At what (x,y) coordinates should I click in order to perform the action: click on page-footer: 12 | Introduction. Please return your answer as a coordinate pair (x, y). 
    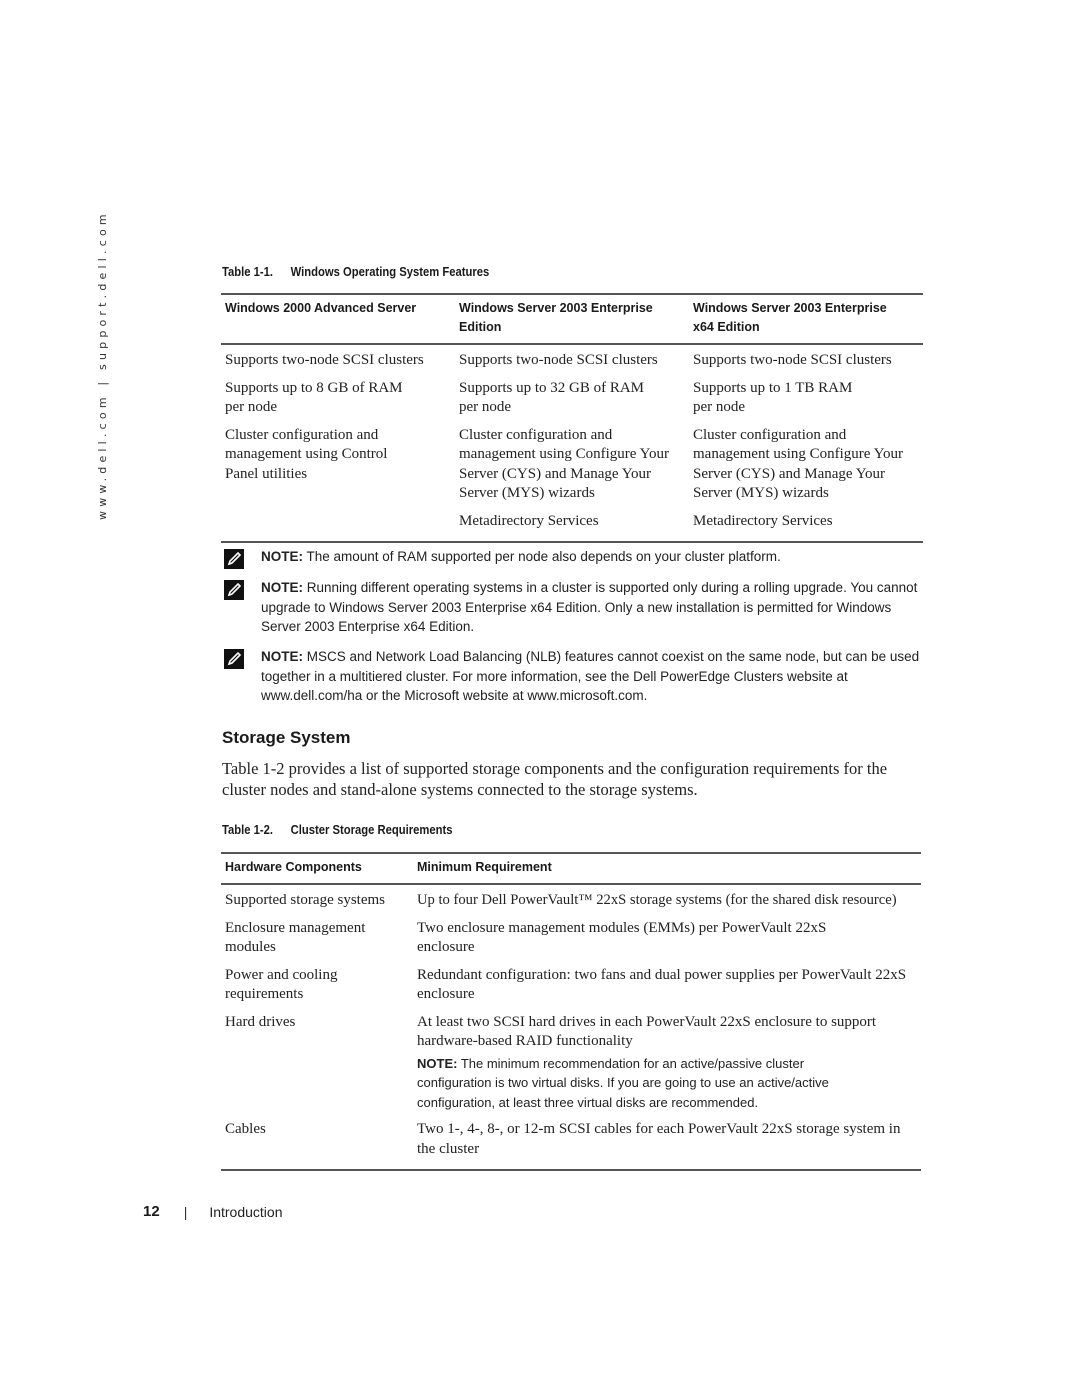
    Looking at the image, I should click on (213, 1211).